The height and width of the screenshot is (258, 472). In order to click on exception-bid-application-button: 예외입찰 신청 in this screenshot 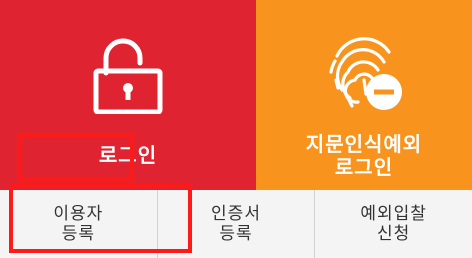, I will do `click(393, 224)`.